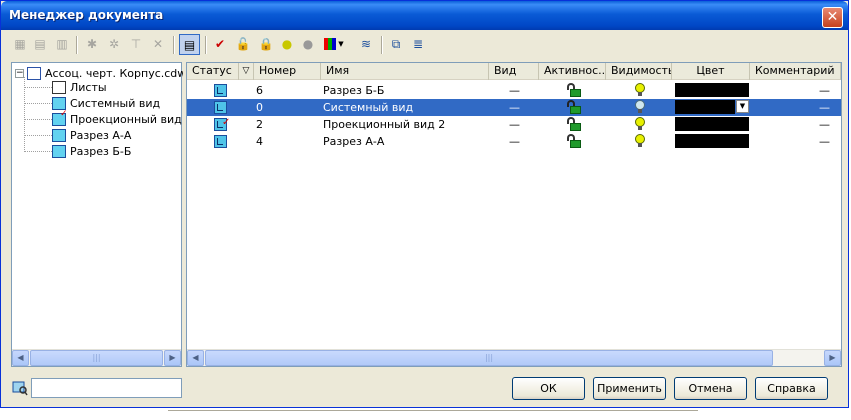  Describe the element at coordinates (136, 44) in the screenshot. I see `filter-icon: ⊤` at that location.